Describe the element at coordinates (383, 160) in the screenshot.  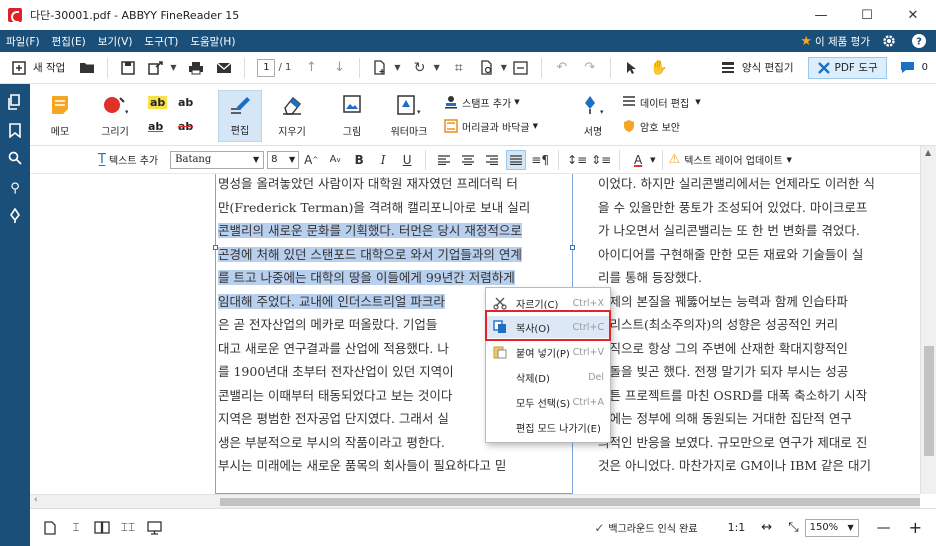
I see `italic-button: I` at that location.